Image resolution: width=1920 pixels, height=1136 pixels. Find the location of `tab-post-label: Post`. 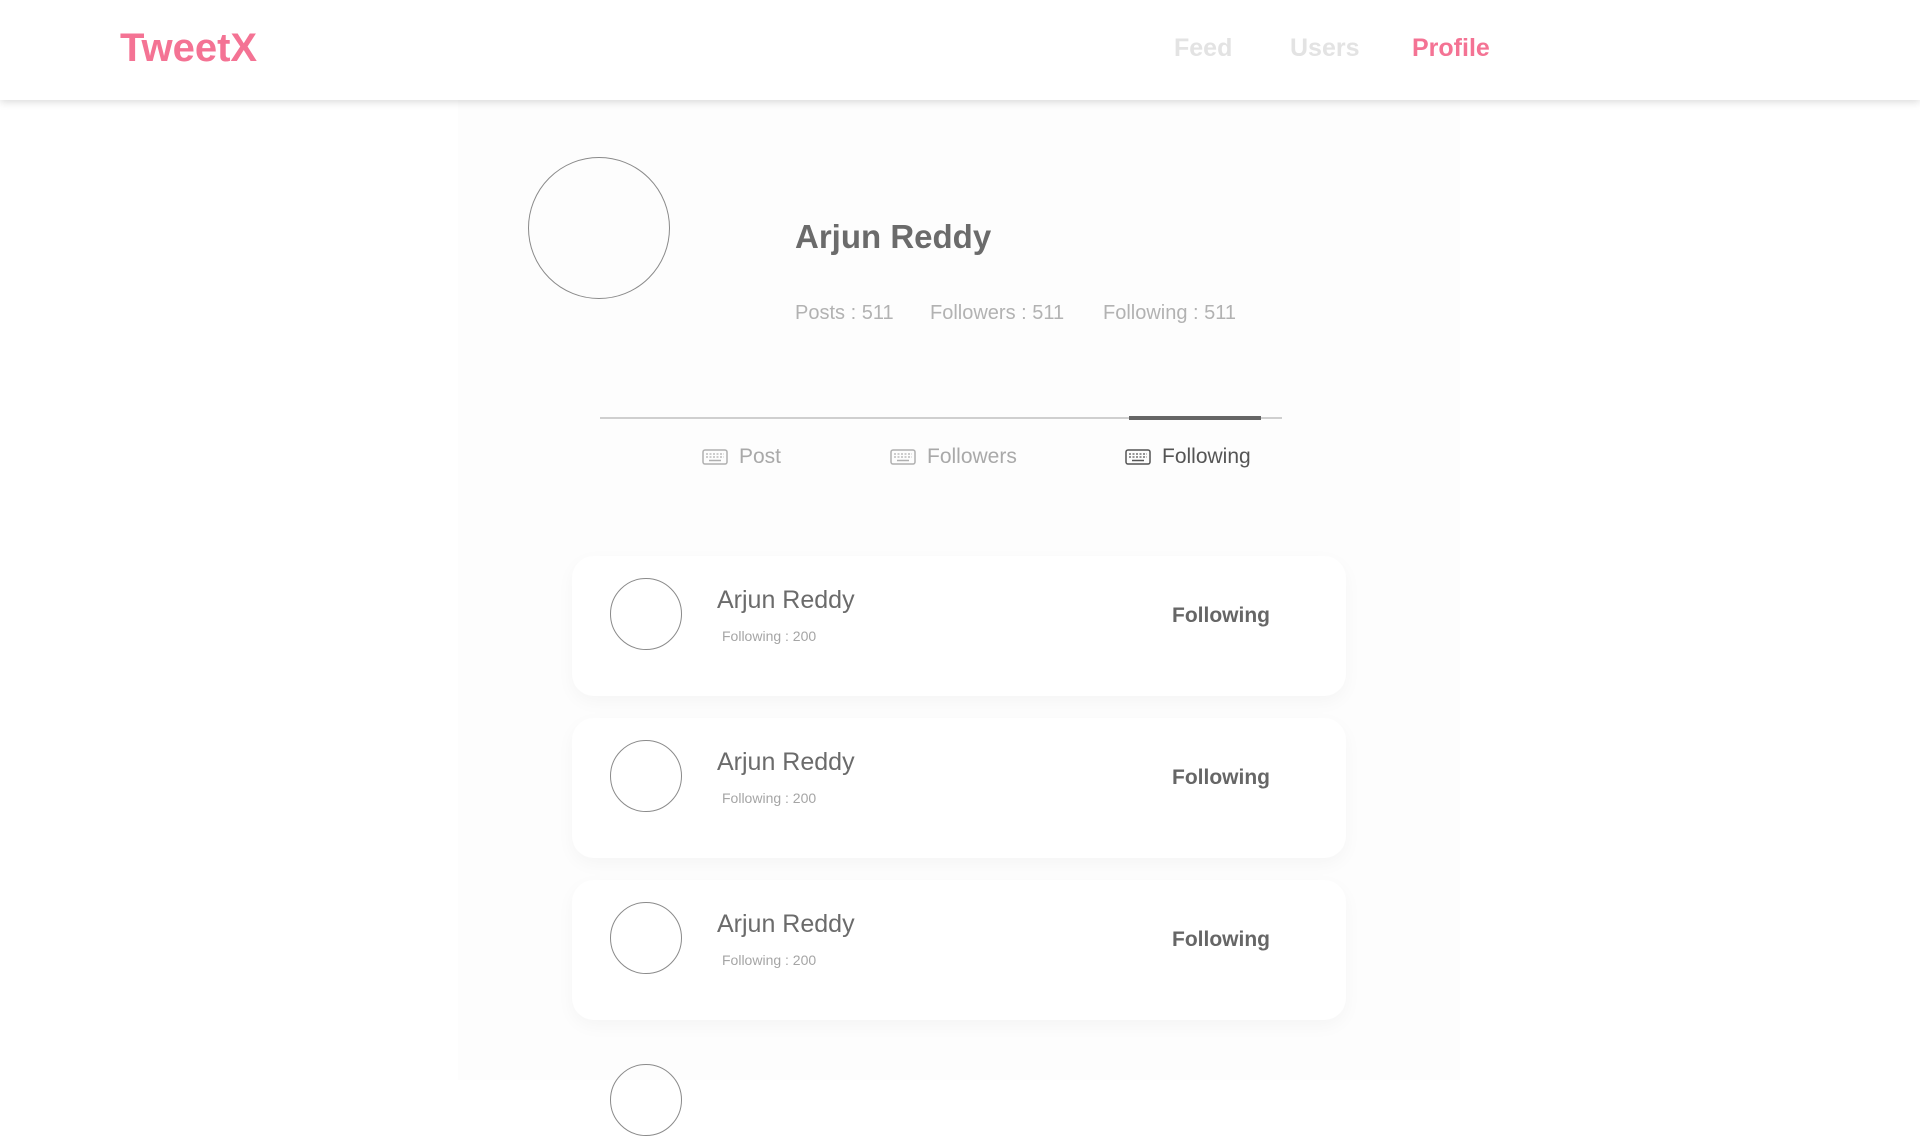

tab-post-label: Post is located at coordinates (760, 456).